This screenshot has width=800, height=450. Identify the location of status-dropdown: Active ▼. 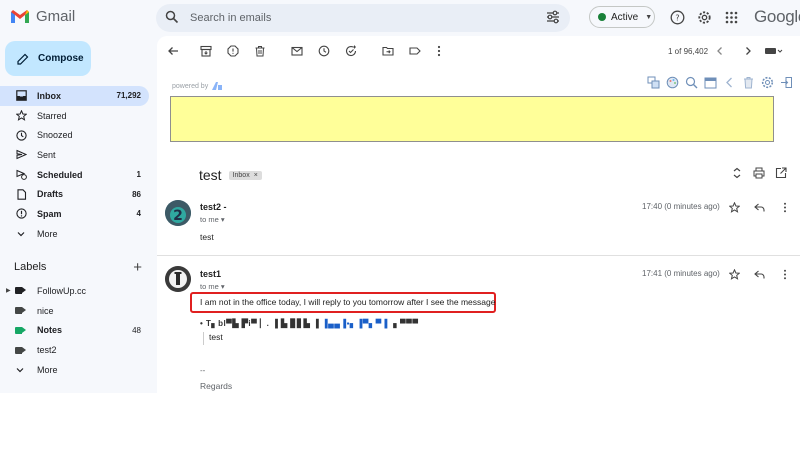
(622, 17).